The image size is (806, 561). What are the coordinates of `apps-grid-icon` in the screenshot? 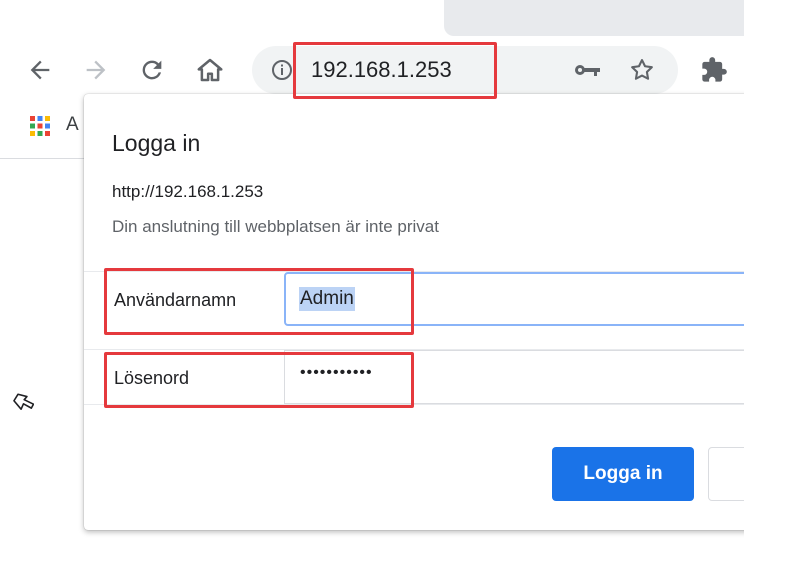 It's located at (40, 126).